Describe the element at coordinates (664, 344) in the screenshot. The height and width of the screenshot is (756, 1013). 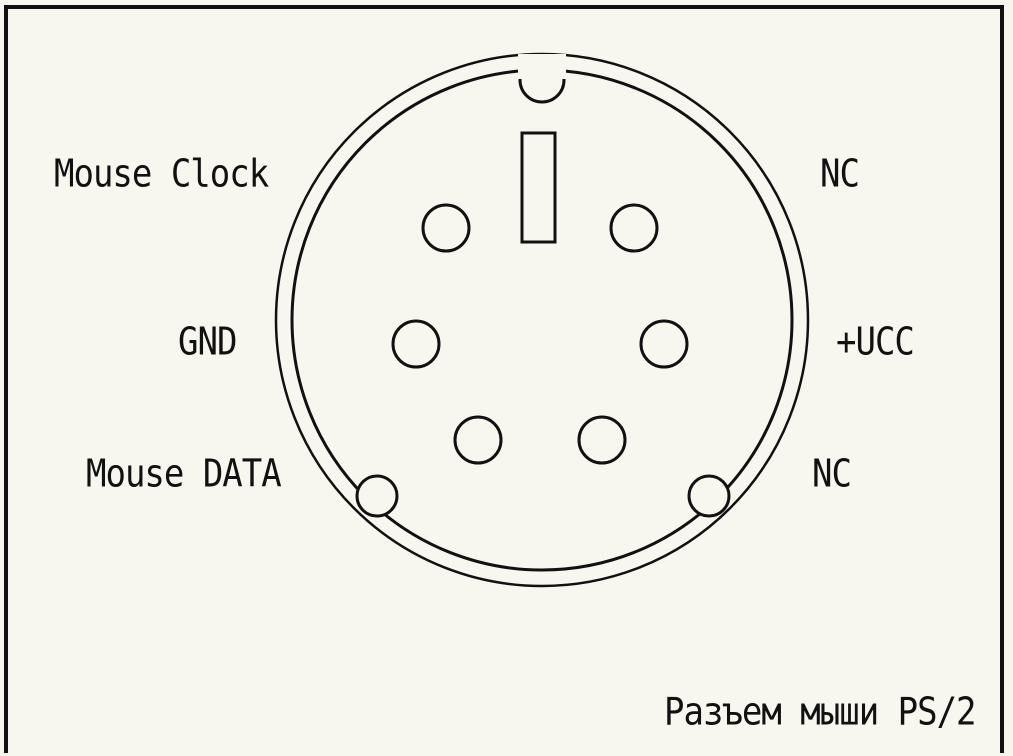
I see `pin-vcc` at that location.